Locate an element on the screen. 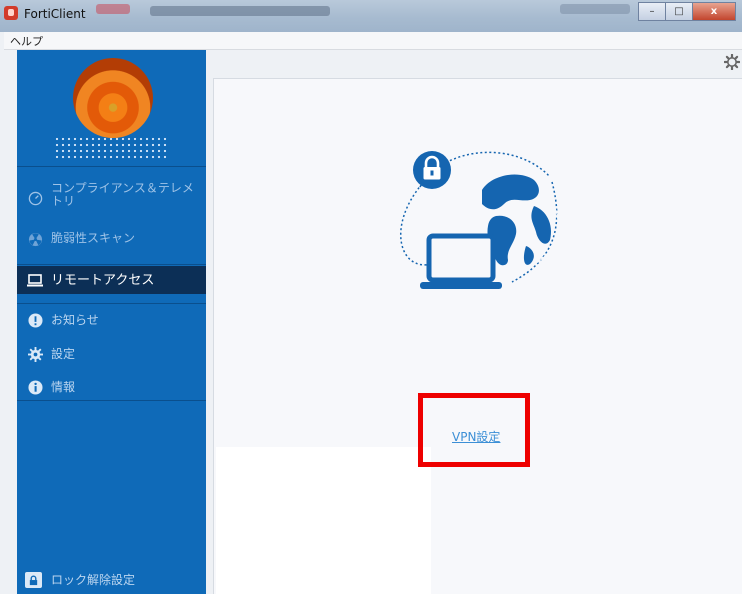 The width and height of the screenshot is (742, 594). laptop-icon is located at coordinates (35, 280).